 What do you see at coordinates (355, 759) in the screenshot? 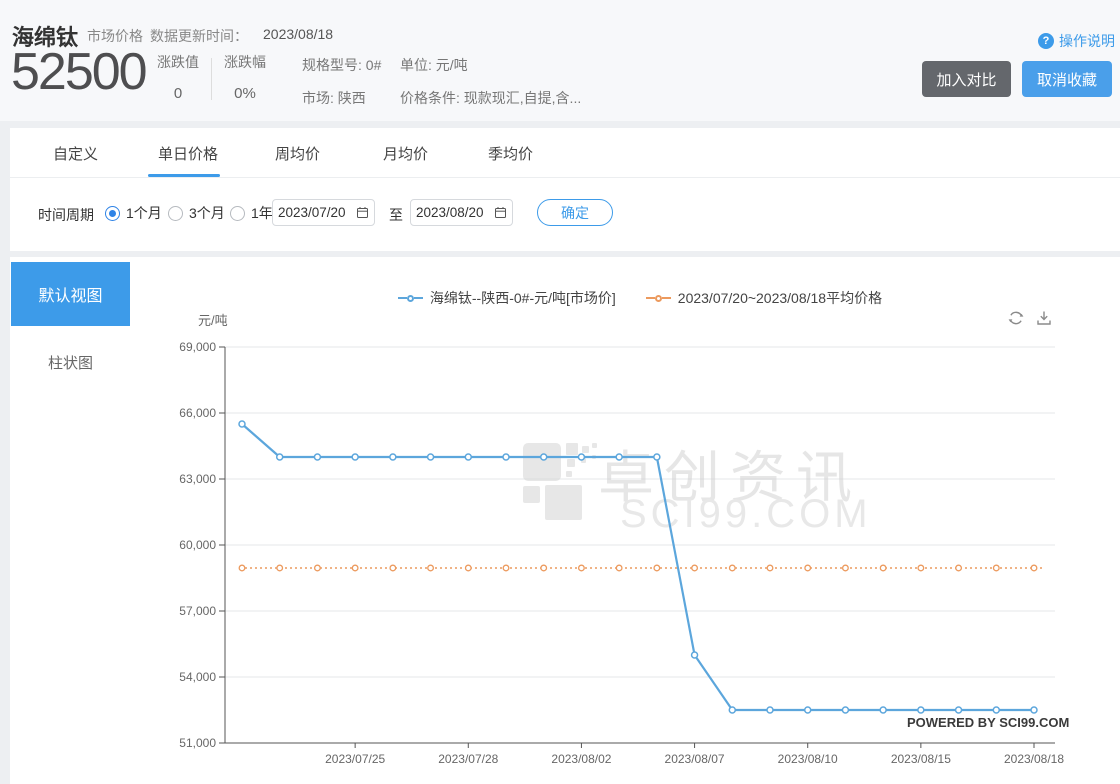
I see `svg-text: 2023/07/25` at bounding box center [355, 759].